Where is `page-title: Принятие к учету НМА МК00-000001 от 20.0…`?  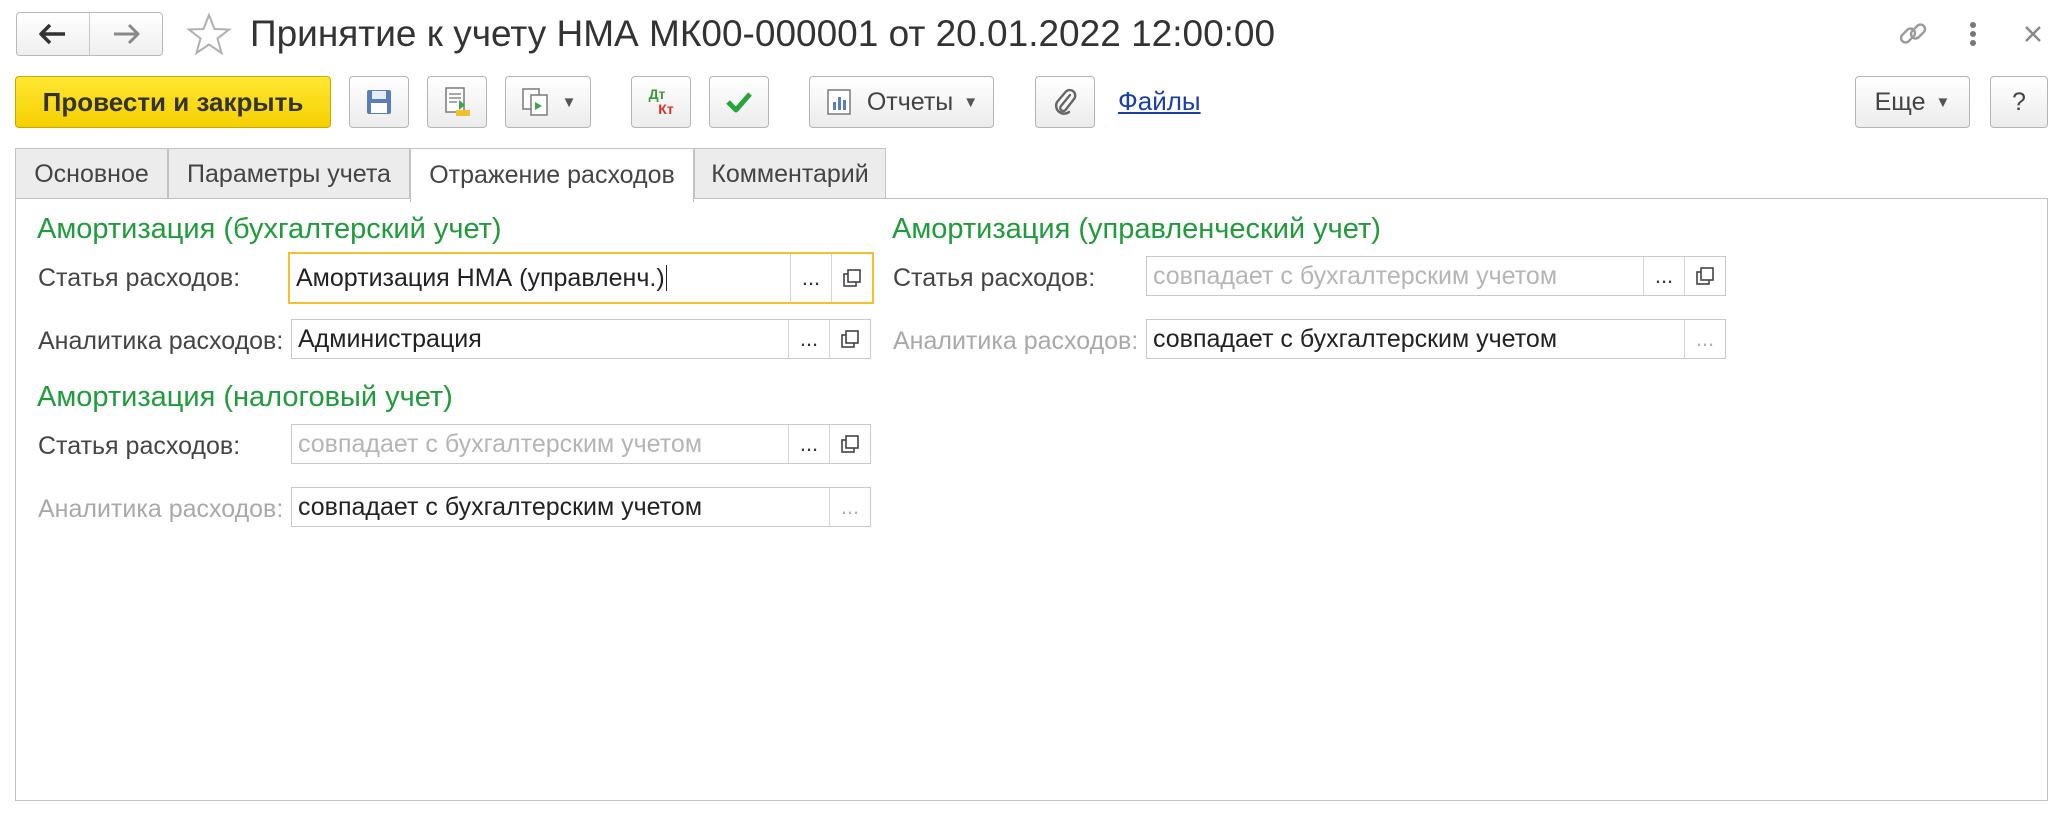 page-title: Принятие к учету НМА МК00-000001 от 20.0… is located at coordinates (763, 33).